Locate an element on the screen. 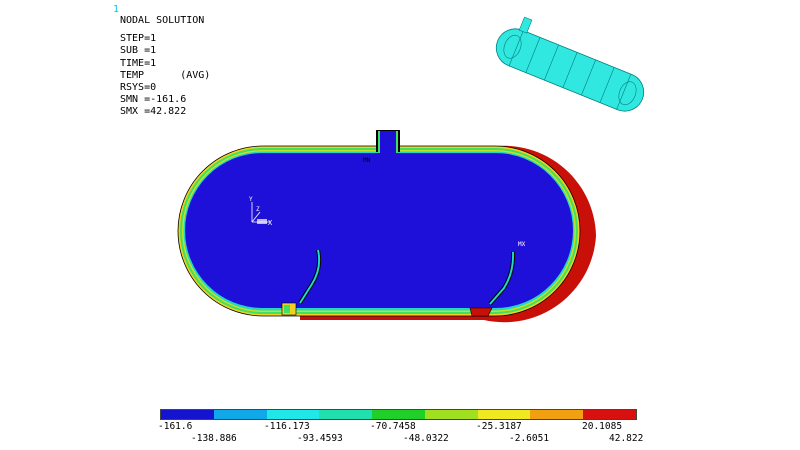 This screenshot has width=800, height=450. legend-label-bottom: -116.173 is located at coordinates (287, 426).